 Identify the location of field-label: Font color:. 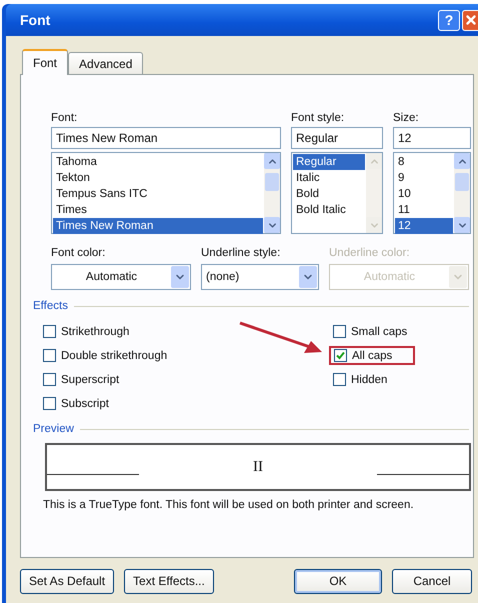
(78, 253).